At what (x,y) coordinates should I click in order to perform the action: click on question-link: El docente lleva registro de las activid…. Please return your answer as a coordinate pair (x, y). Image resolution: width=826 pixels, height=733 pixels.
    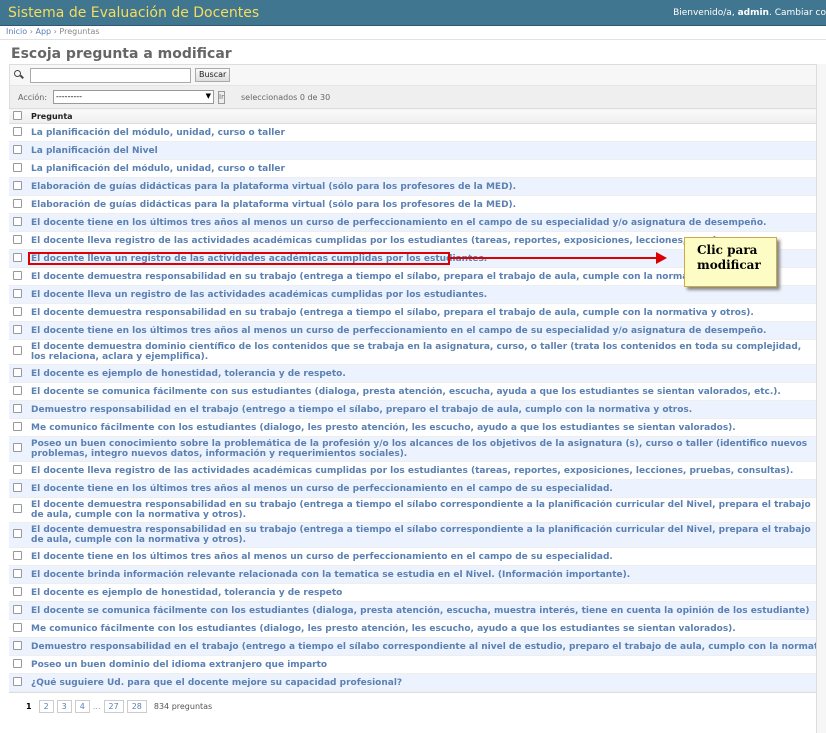
    Looking at the image, I should click on (424, 471).